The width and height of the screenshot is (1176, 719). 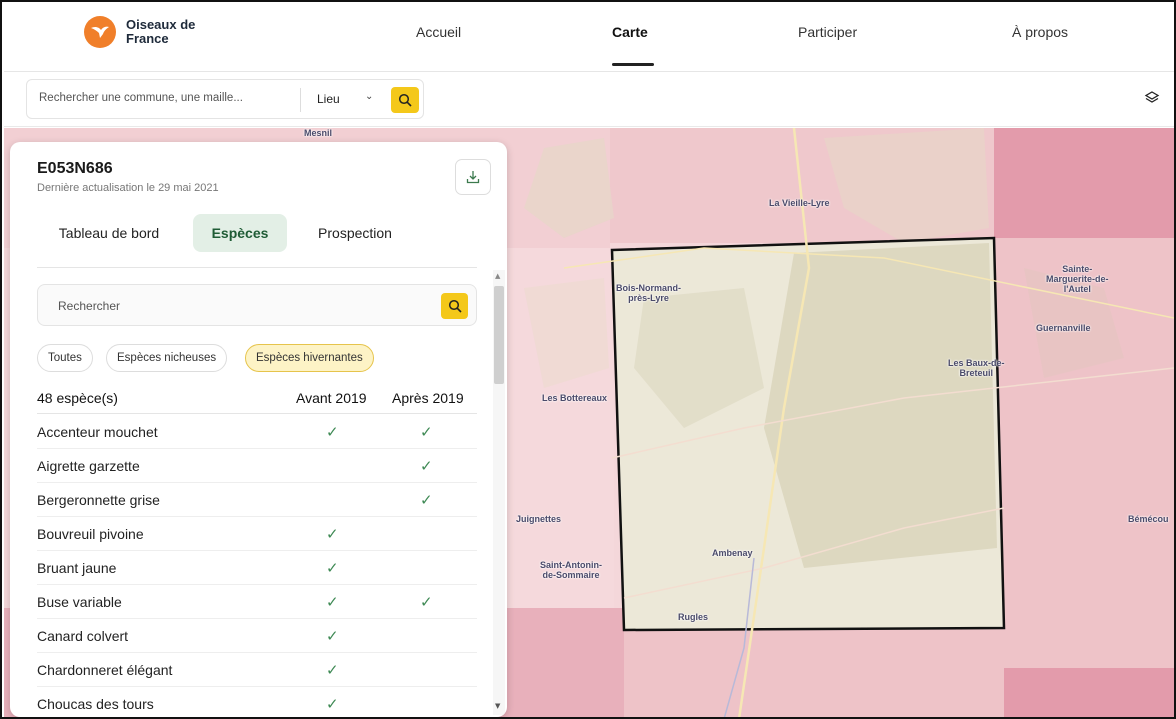 What do you see at coordinates (1040, 32) in the screenshot?
I see `nav-a-propos: À propos` at bounding box center [1040, 32].